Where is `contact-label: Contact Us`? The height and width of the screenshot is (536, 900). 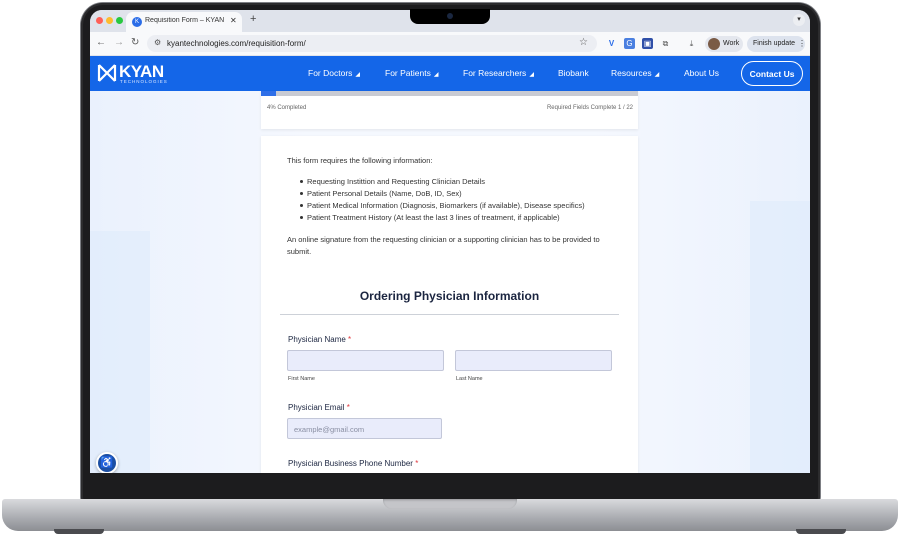 contact-label: Contact Us is located at coordinates (772, 74).